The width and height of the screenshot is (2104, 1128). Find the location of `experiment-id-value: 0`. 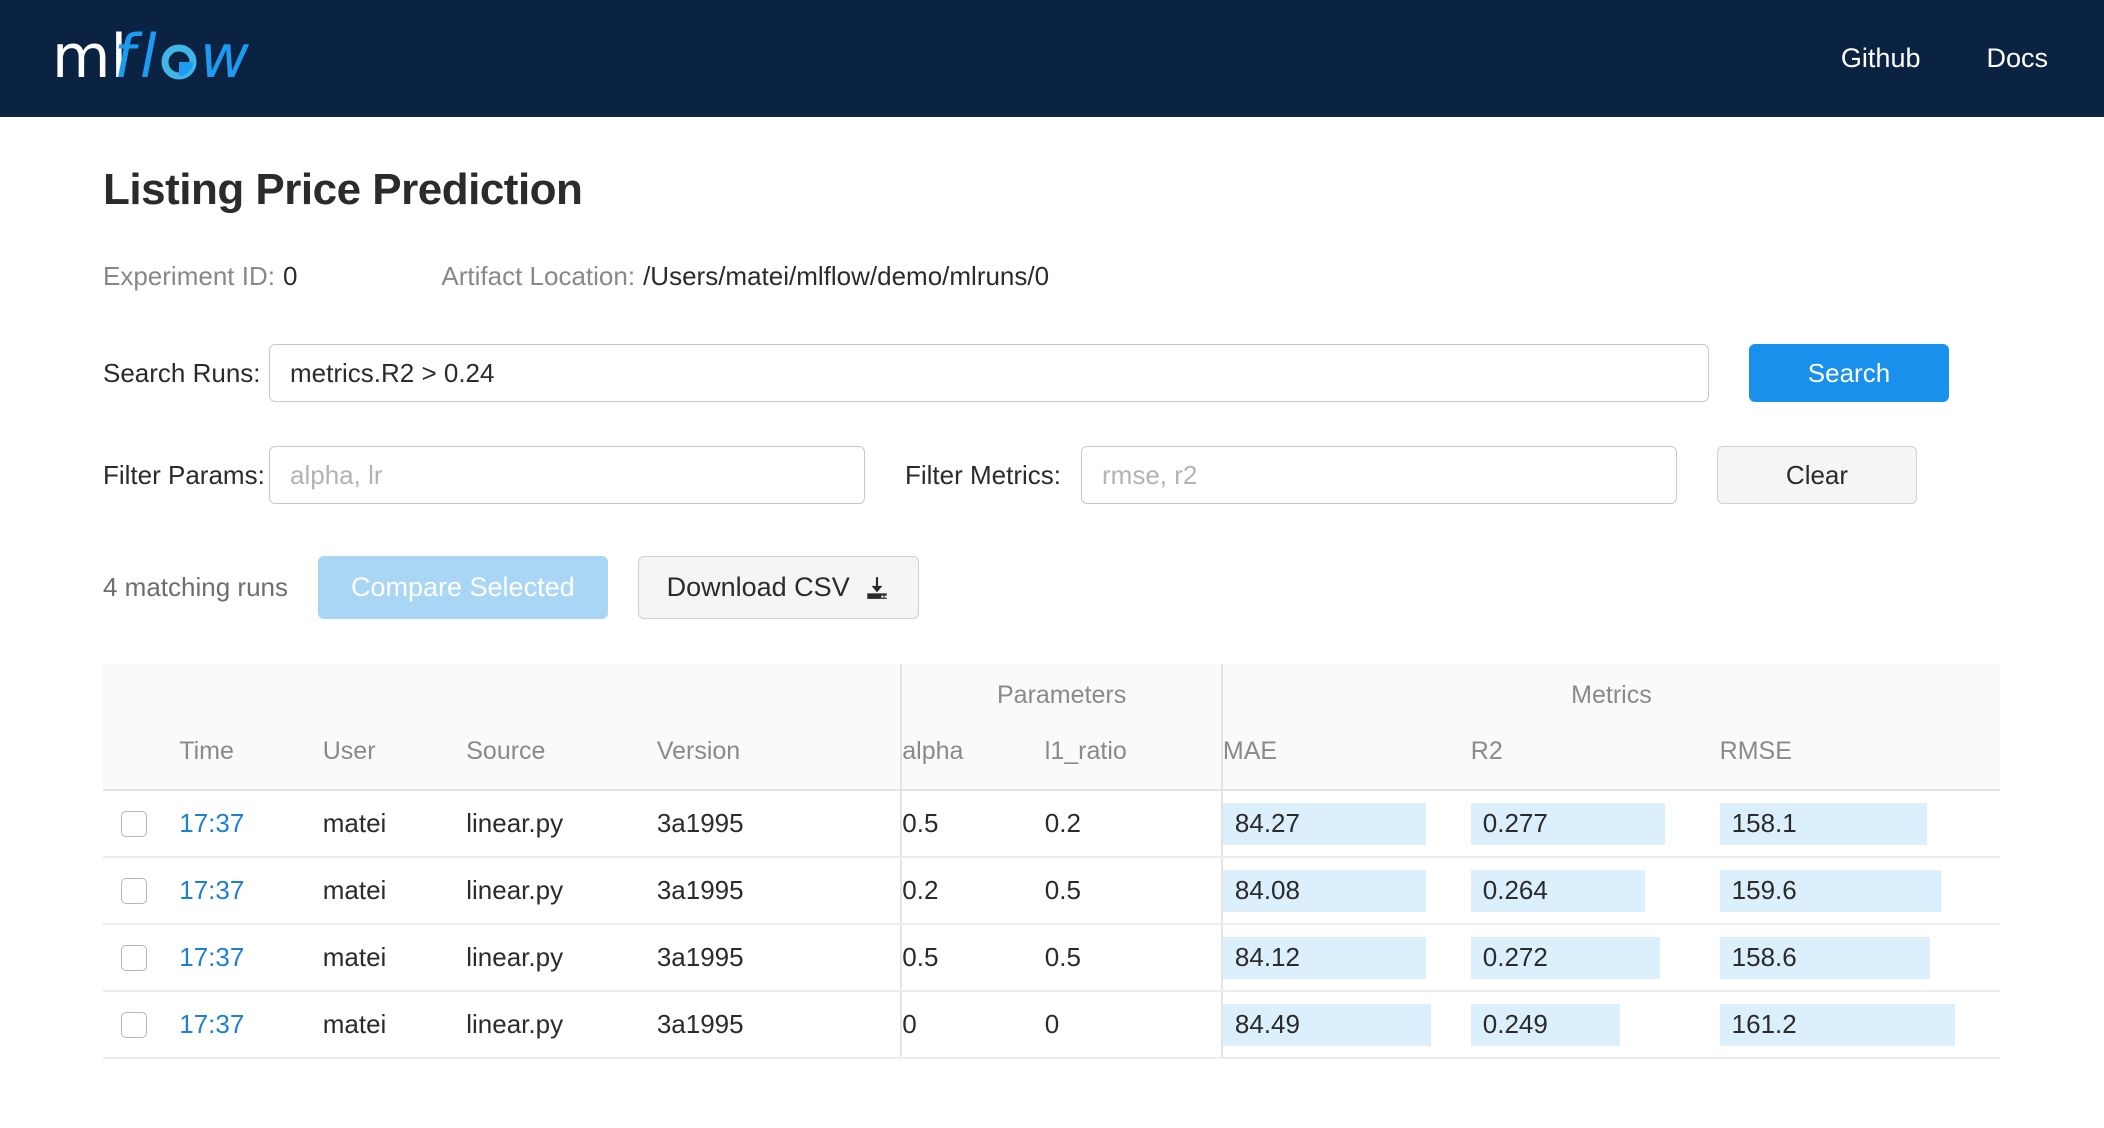

experiment-id-value: 0 is located at coordinates (290, 276).